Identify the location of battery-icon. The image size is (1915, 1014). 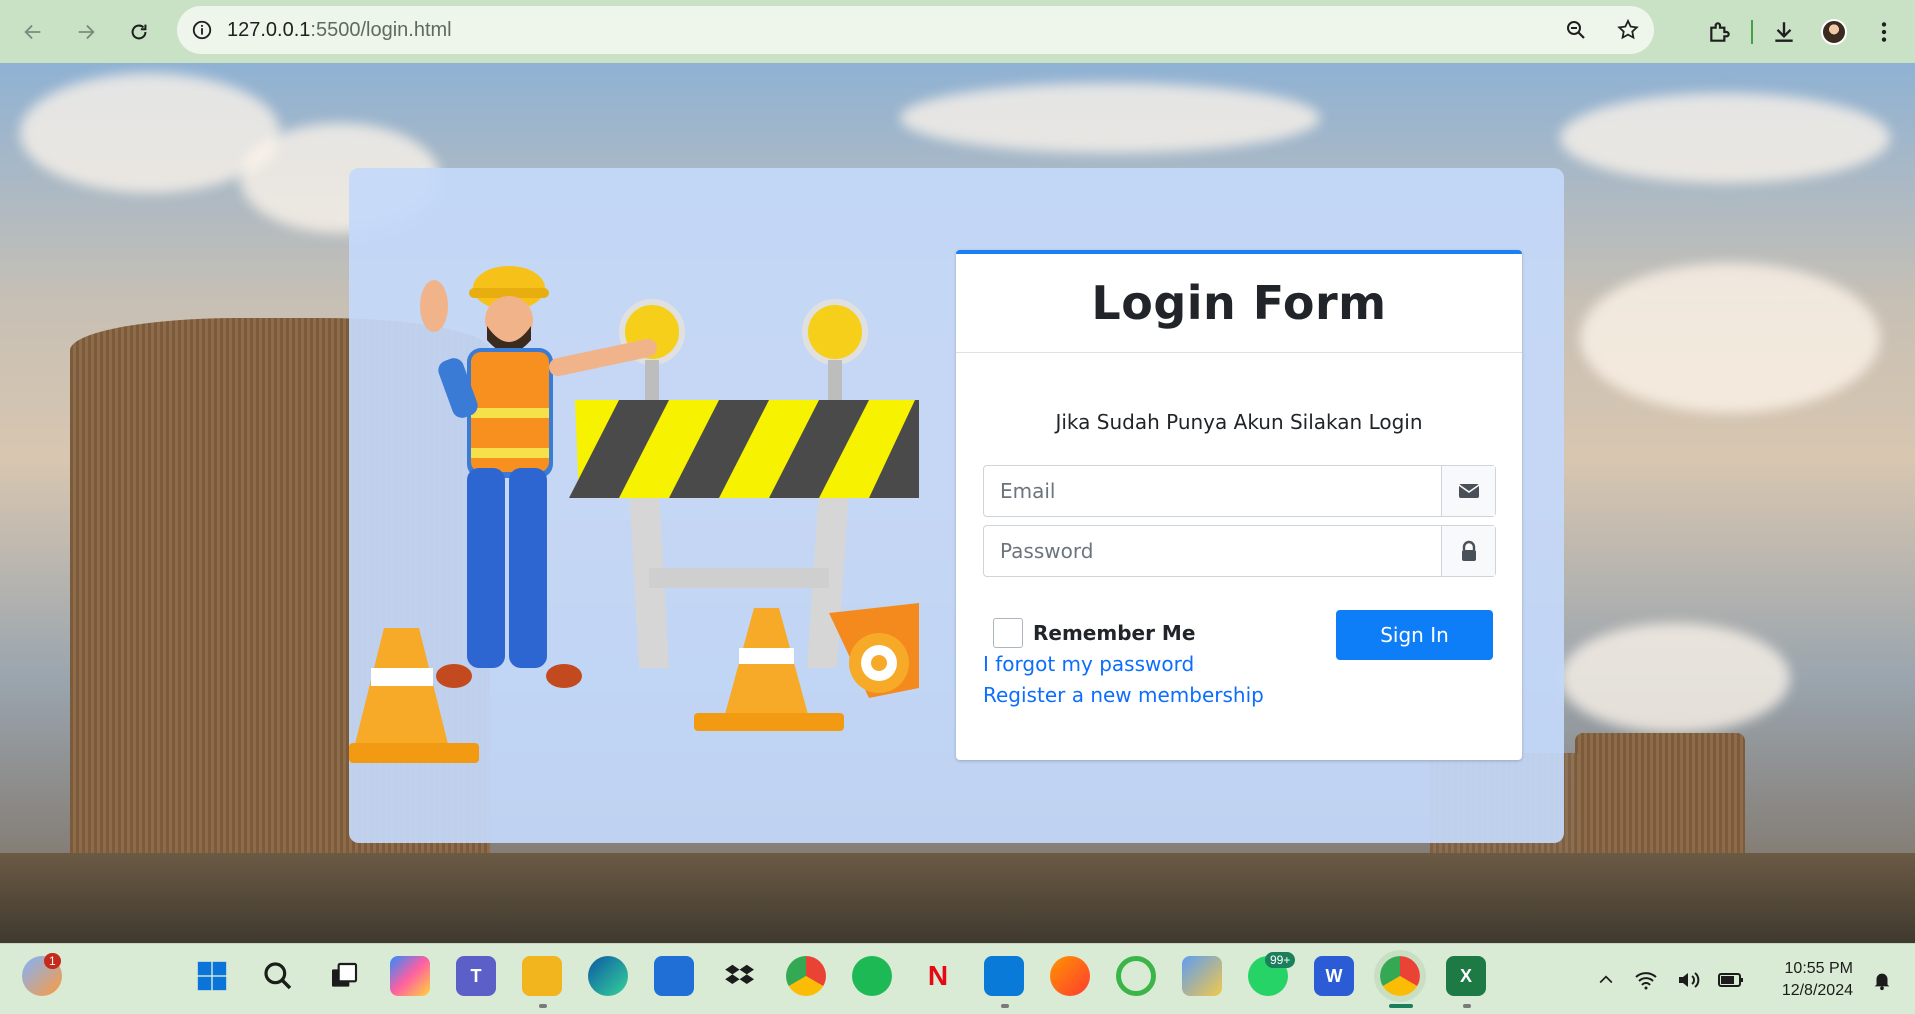
(1731, 980).